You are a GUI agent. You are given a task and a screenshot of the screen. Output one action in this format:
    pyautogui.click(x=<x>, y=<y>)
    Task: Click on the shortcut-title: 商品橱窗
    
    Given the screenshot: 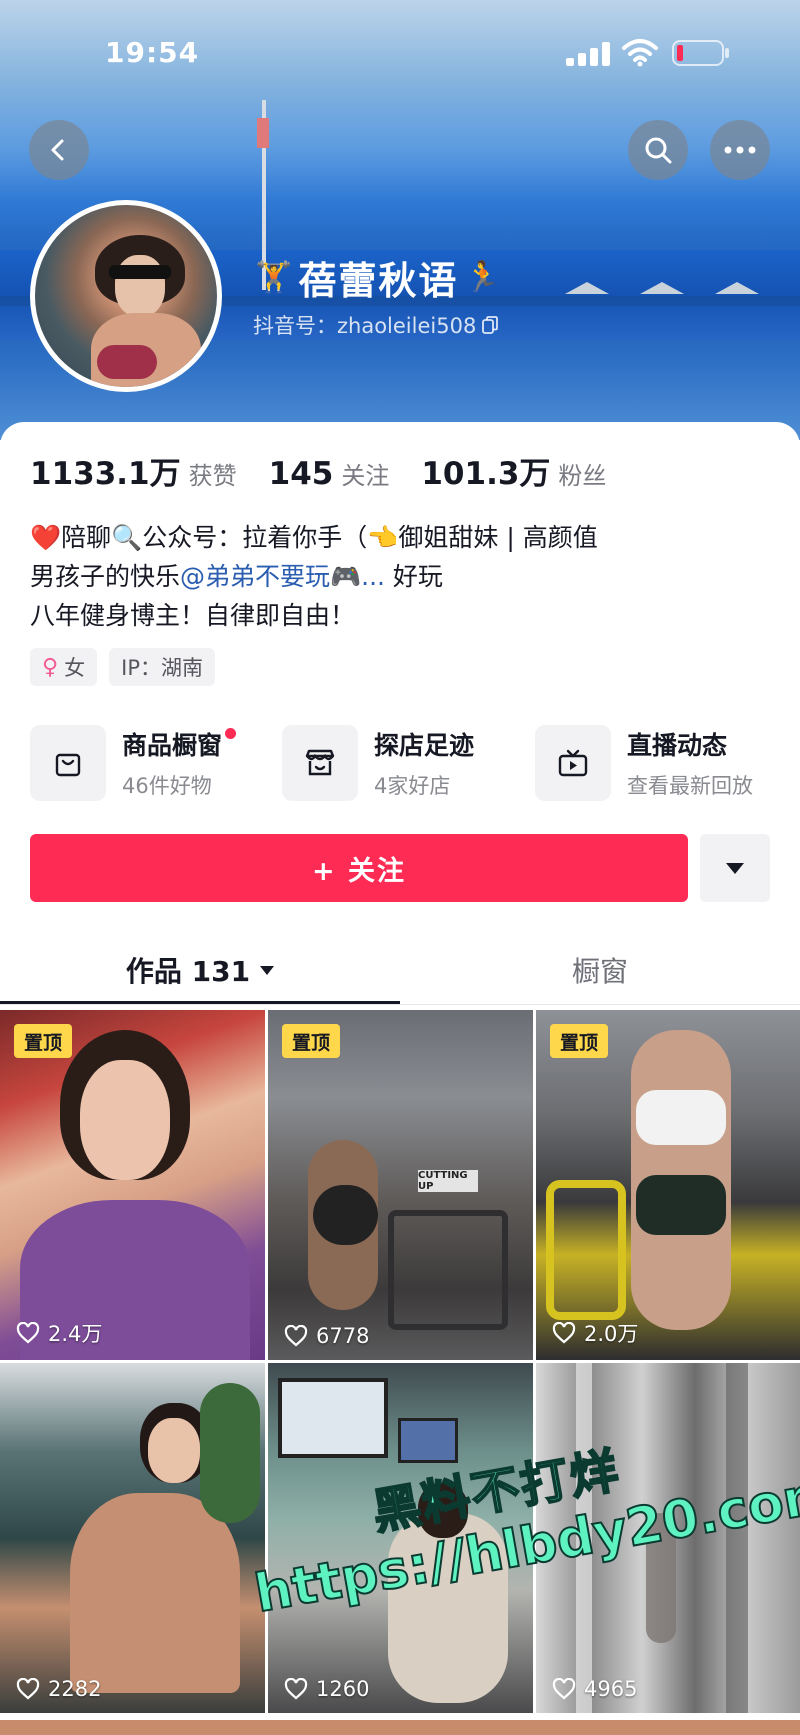 What is the action you would take?
    pyautogui.click(x=172, y=745)
    